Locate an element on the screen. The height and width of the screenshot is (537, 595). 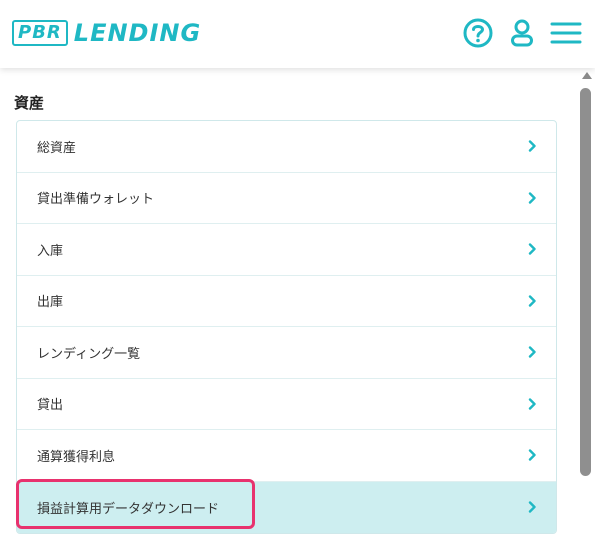
brand-logo: PBR LENDING is located at coordinates (106, 33).